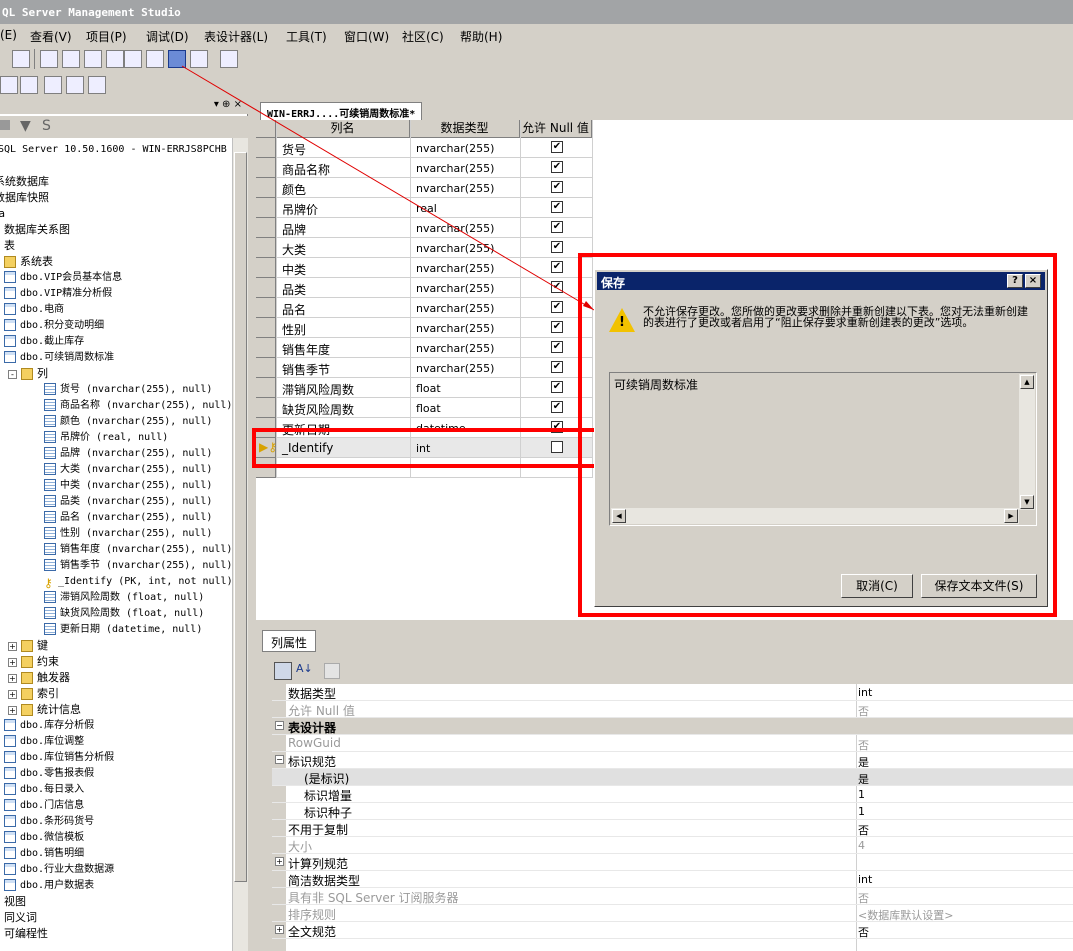 This screenshot has width=1073, height=951. Describe the element at coordinates (54, 326) in the screenshot. I see `tree-item: dbo.积分变动明细` at that location.